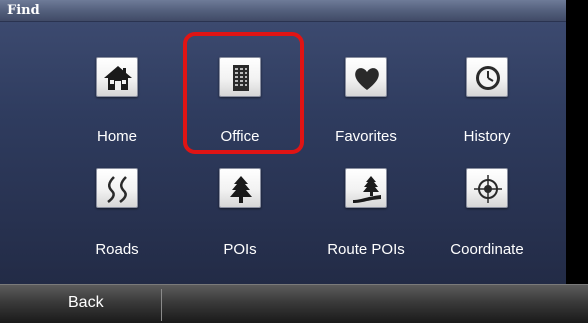 This screenshot has height=323, width=588. What do you see at coordinates (283, 11) in the screenshot?
I see `title-bar: Find` at bounding box center [283, 11].